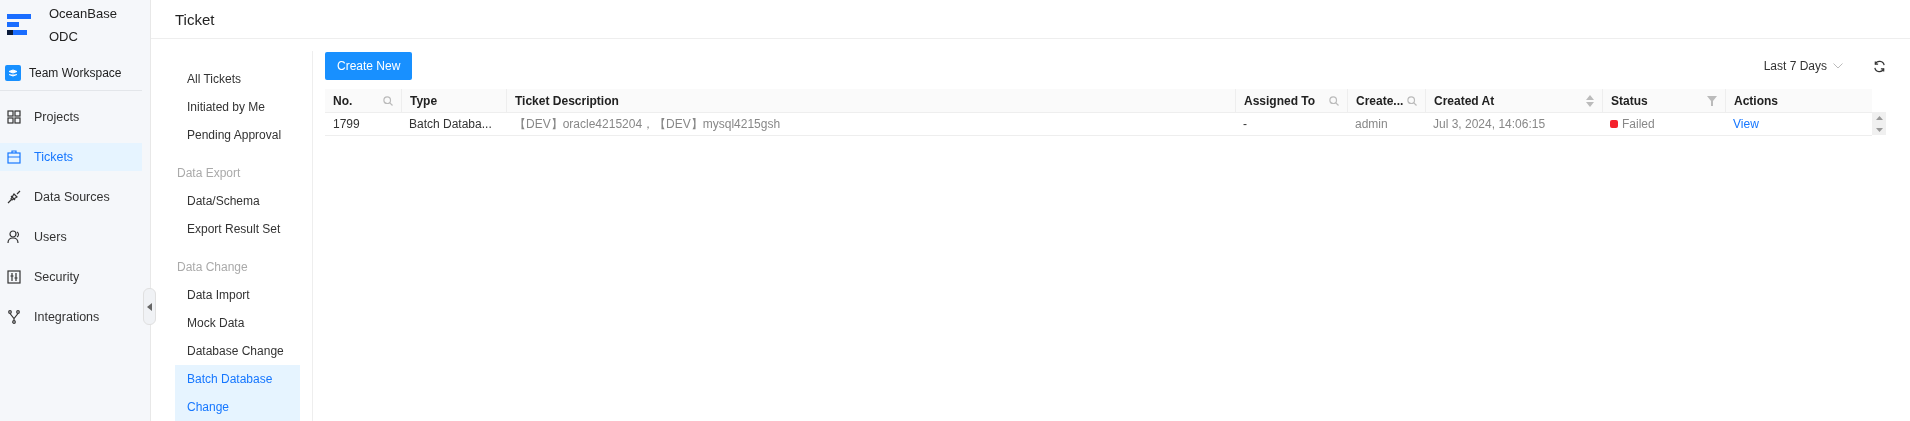 This screenshot has height=421, width=1910. I want to click on column-header: Ticket Description, so click(870, 101).